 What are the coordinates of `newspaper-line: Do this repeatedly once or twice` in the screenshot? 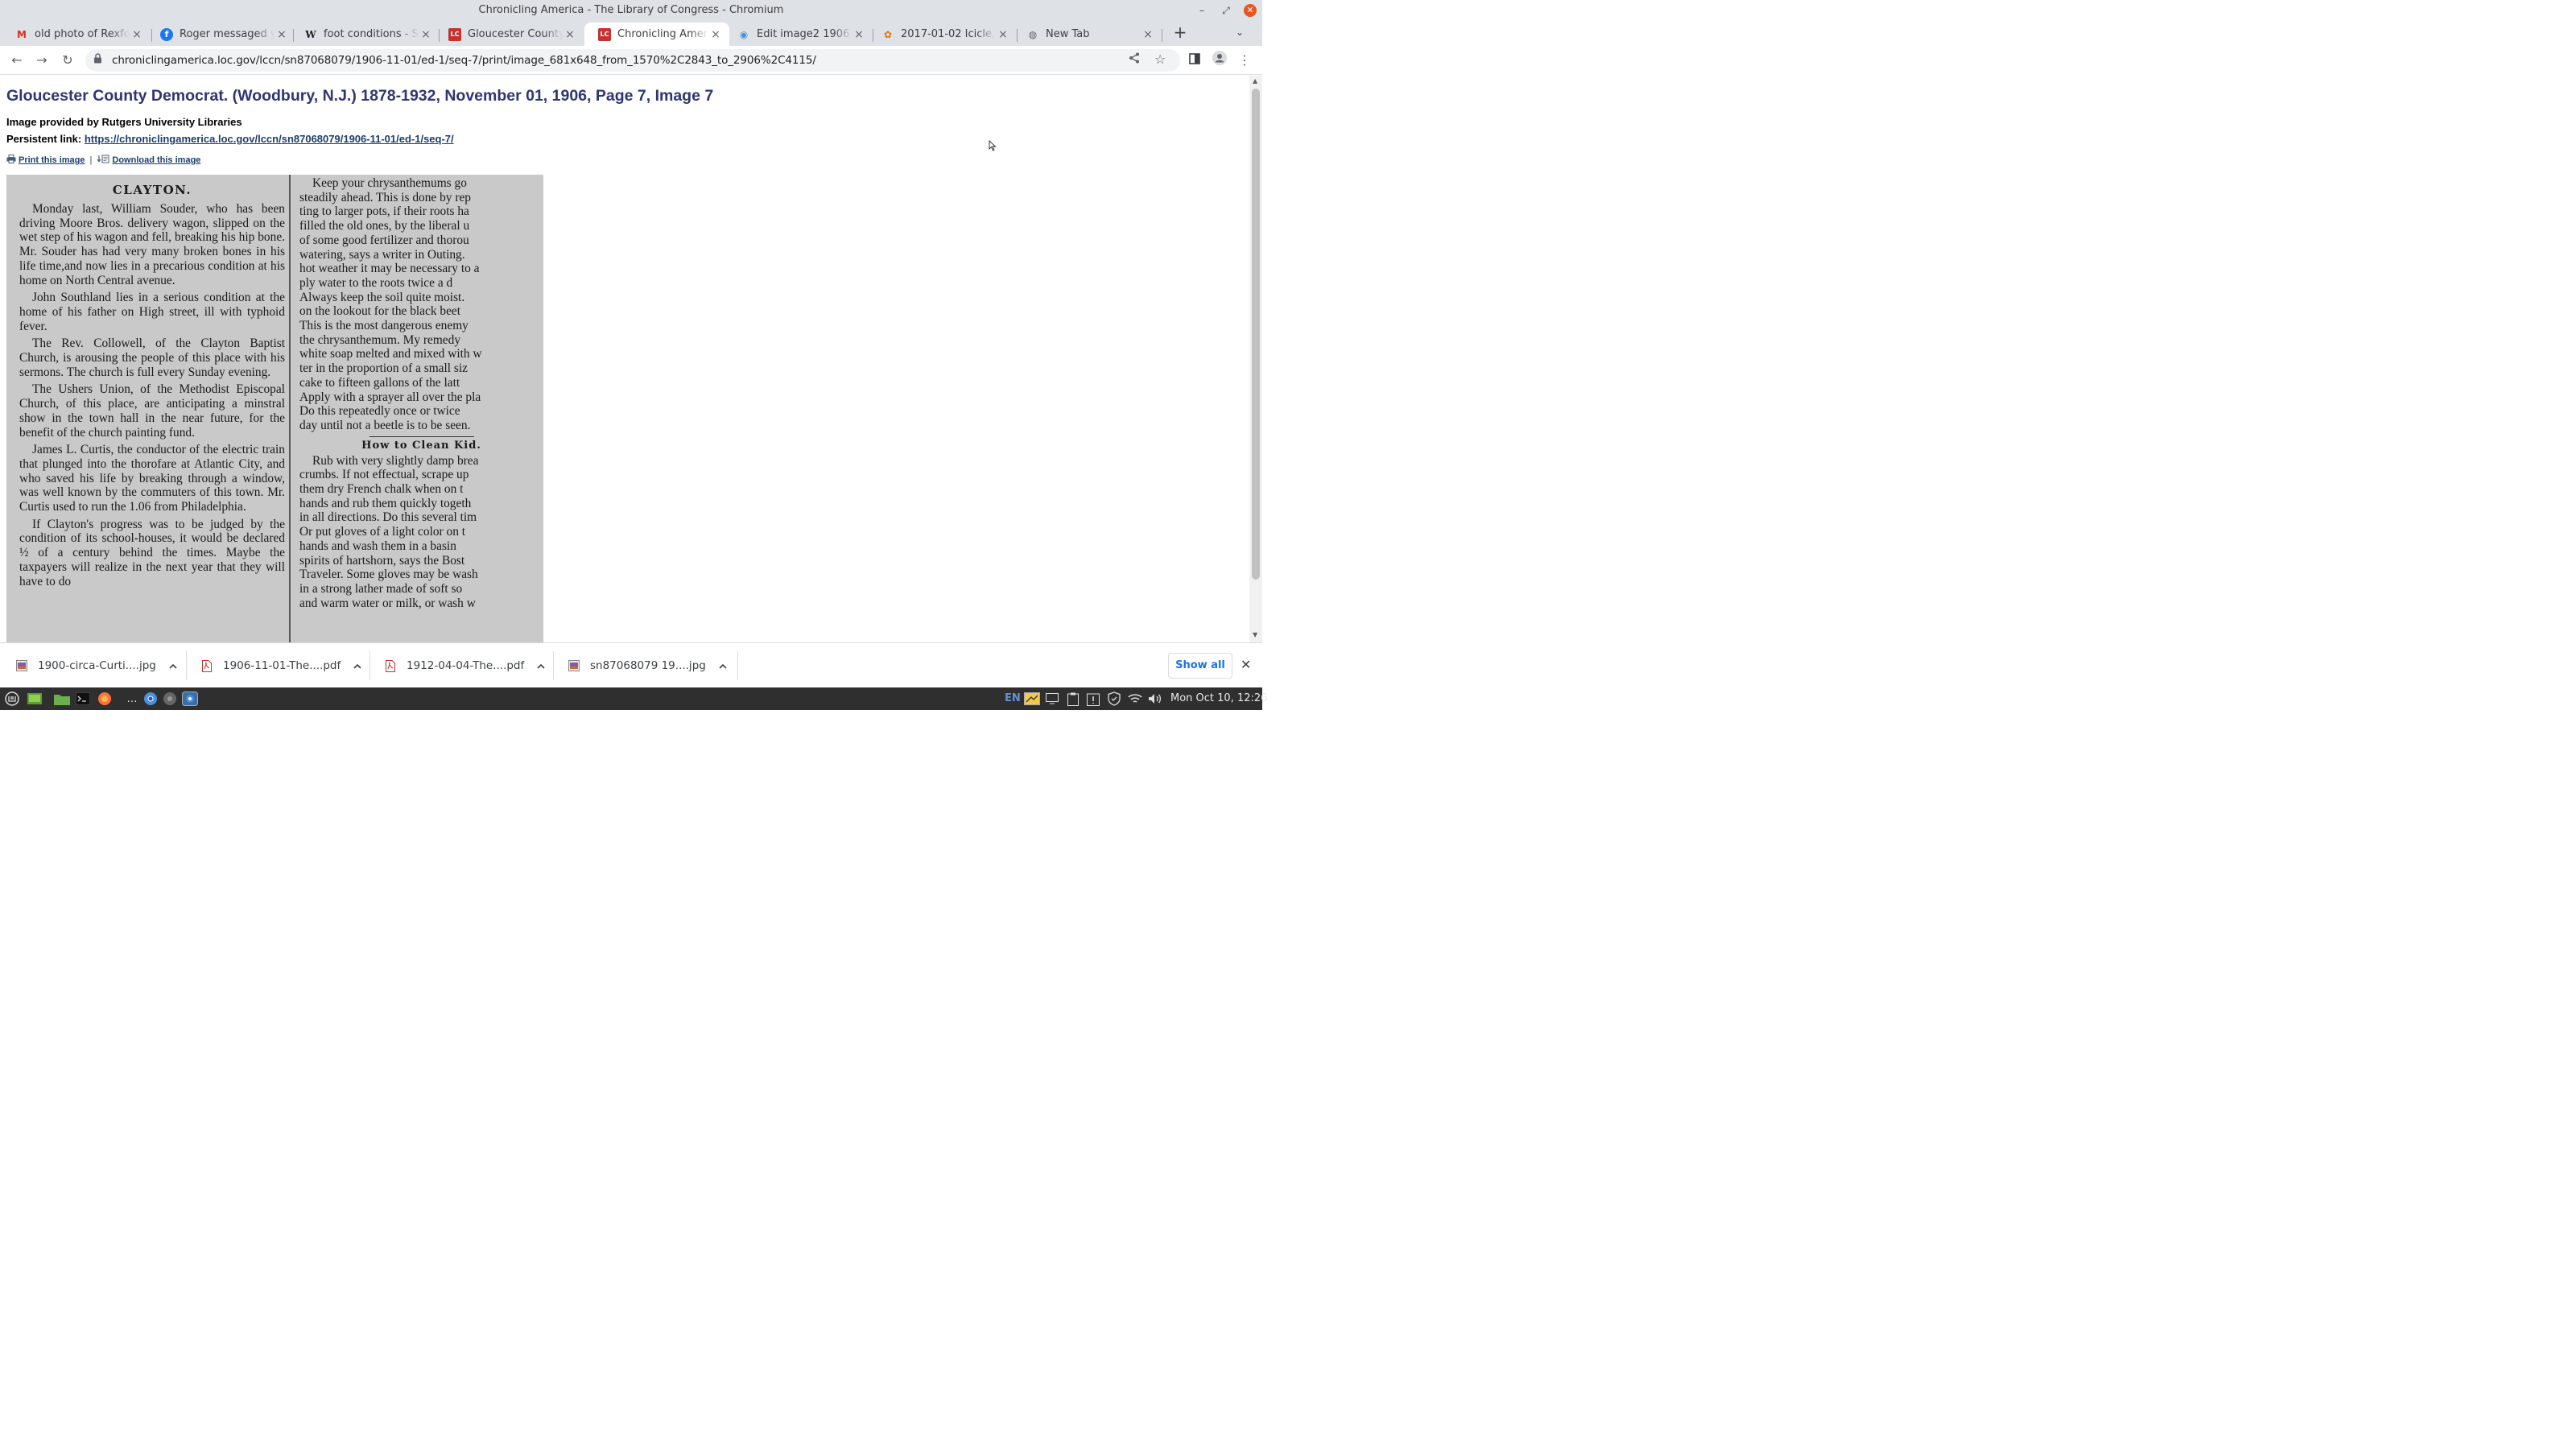 It's located at (379, 411).